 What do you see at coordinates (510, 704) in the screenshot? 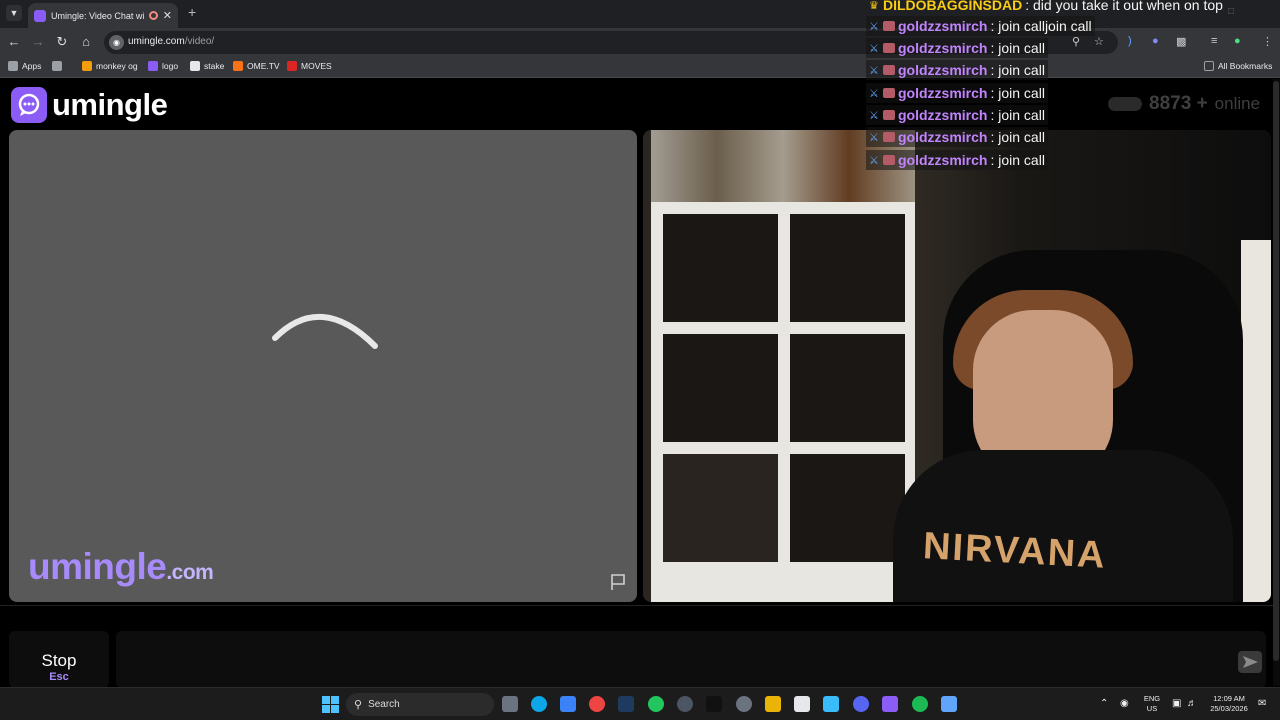
I see `task-view-icon` at bounding box center [510, 704].